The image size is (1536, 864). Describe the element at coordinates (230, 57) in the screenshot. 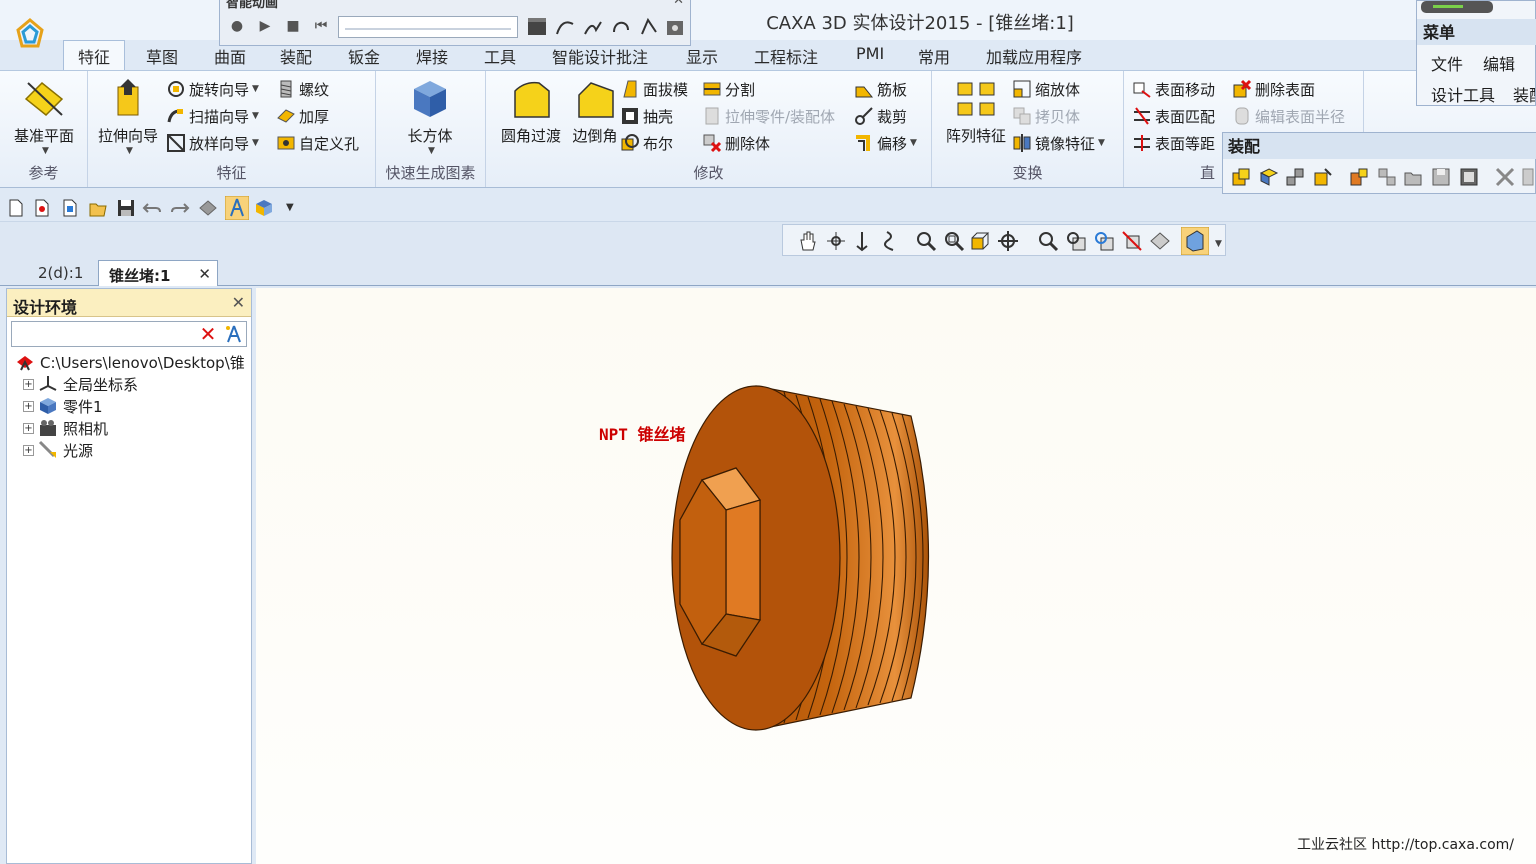

I see `tab-surface: 曲面` at that location.